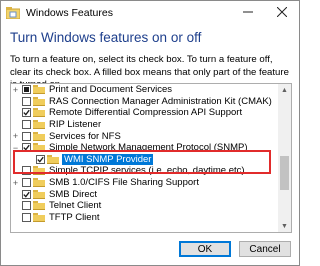 This screenshot has width=320, height=266. I want to click on feature-label: Telnet Client, so click(75, 206).